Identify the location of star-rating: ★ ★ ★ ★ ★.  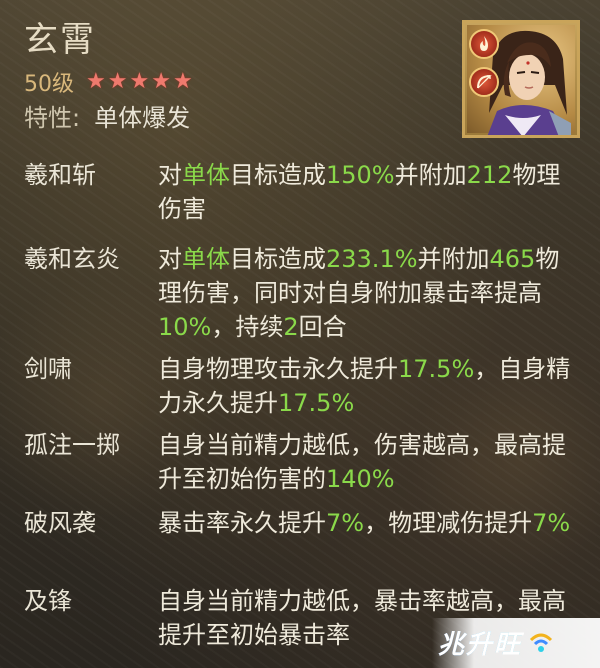
(140, 82).